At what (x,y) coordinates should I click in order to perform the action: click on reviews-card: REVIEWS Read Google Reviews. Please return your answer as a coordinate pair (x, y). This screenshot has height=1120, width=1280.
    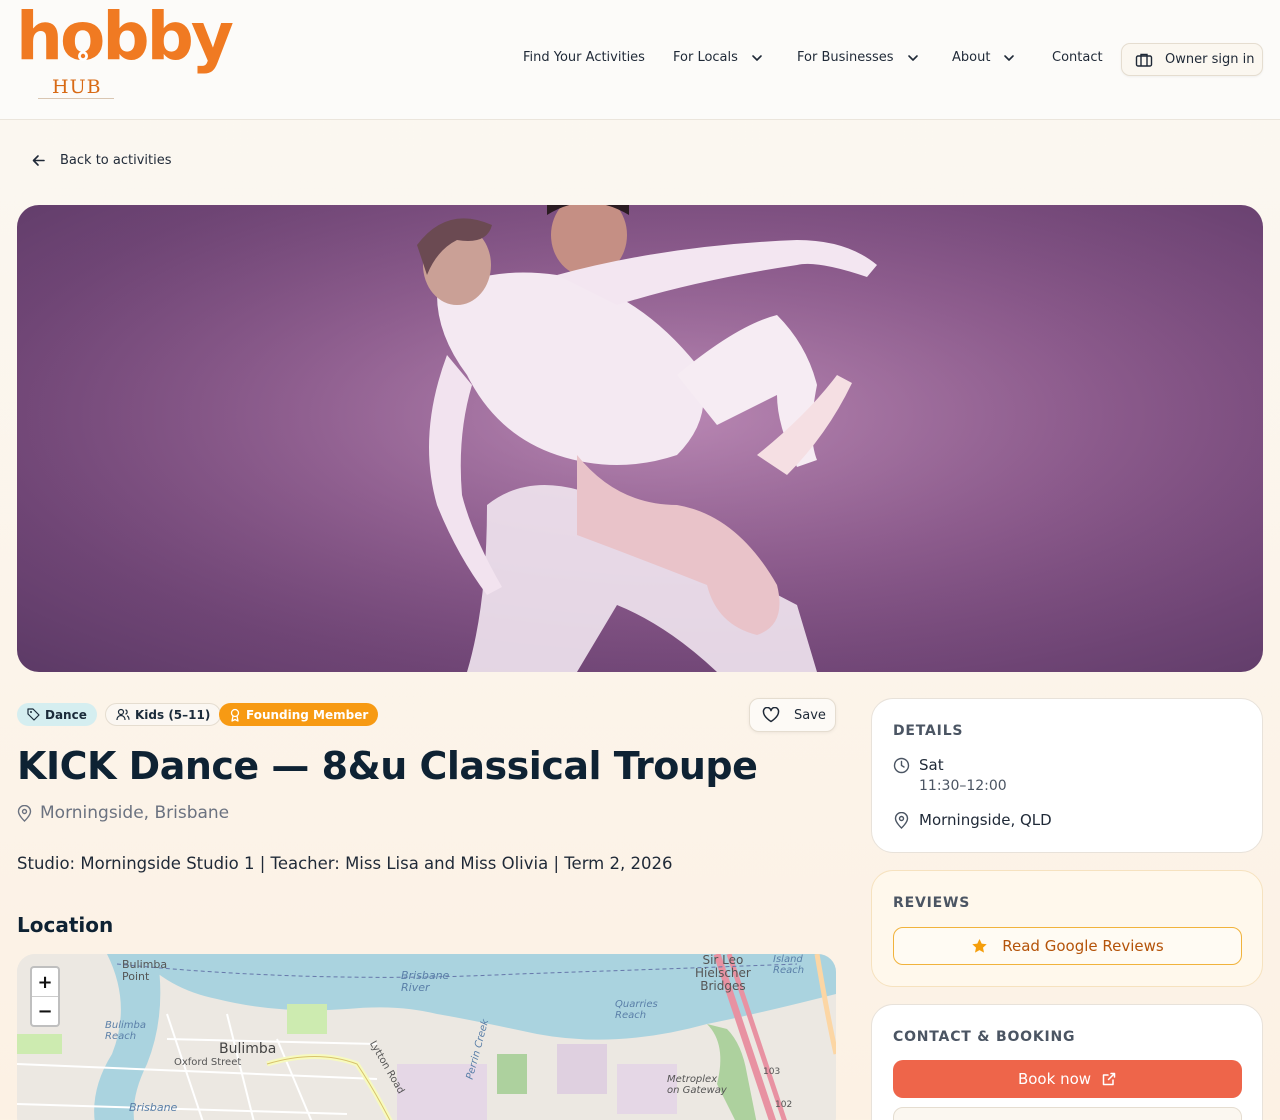
    Looking at the image, I should click on (1067, 928).